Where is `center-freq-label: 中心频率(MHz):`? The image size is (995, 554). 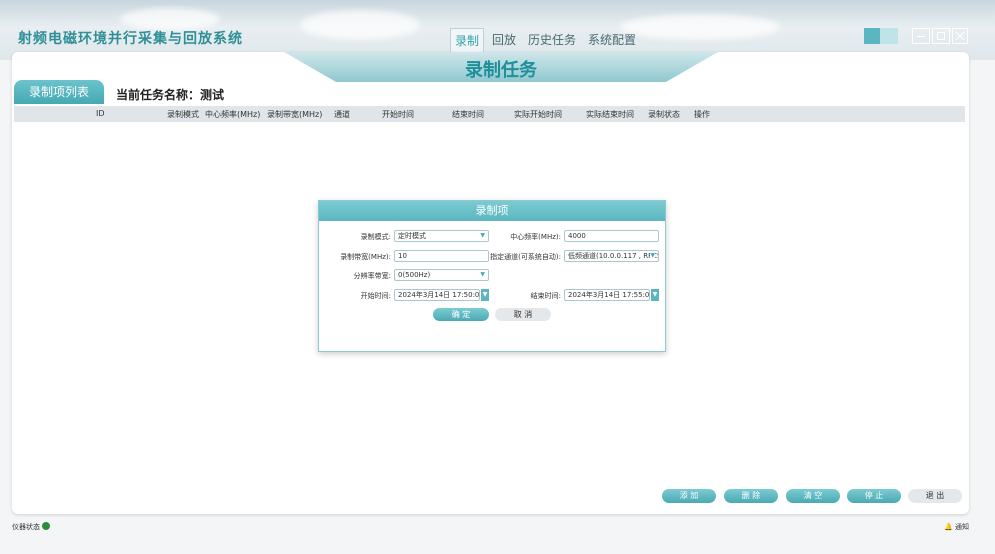 center-freq-label: 中心频率(MHz): is located at coordinates (535, 237).